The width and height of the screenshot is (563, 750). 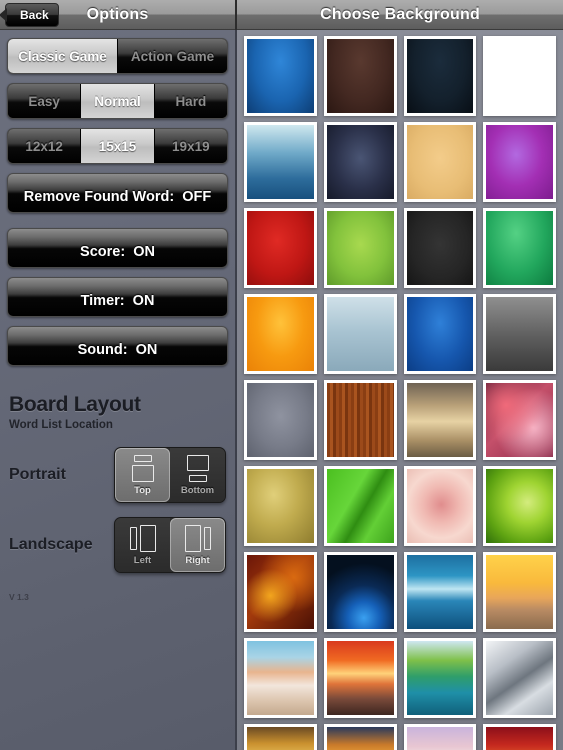 I want to click on portrait-option-top: Top, so click(x=142, y=475).